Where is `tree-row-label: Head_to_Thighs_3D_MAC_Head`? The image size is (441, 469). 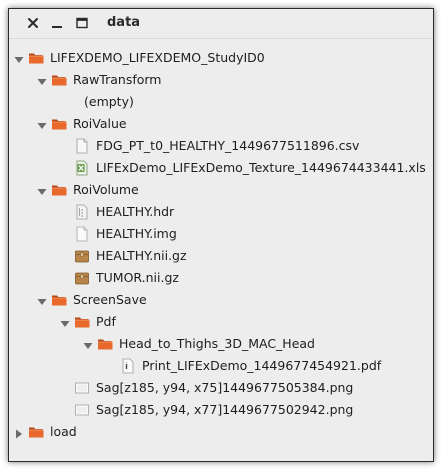
tree-row-label: Head_to_Thighs_3D_MAC_Head is located at coordinates (217, 343).